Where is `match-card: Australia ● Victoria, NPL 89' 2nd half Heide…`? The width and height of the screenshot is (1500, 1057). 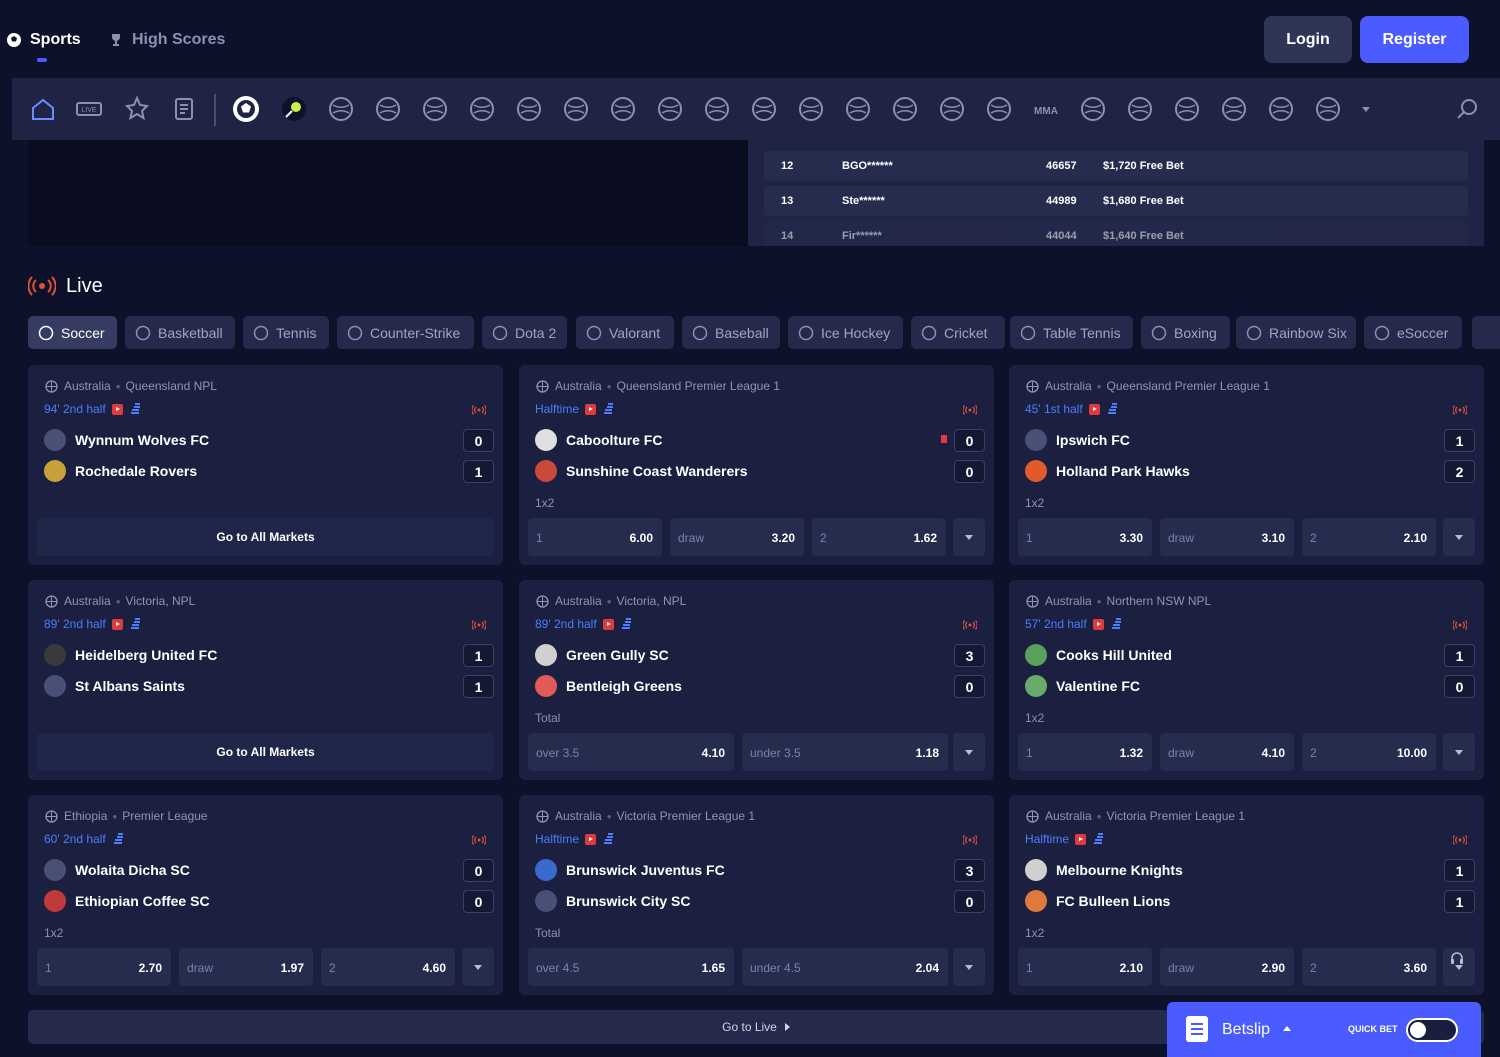
match-card: Australia ● Victoria, NPL 89' 2nd half Heide… is located at coordinates (265, 680).